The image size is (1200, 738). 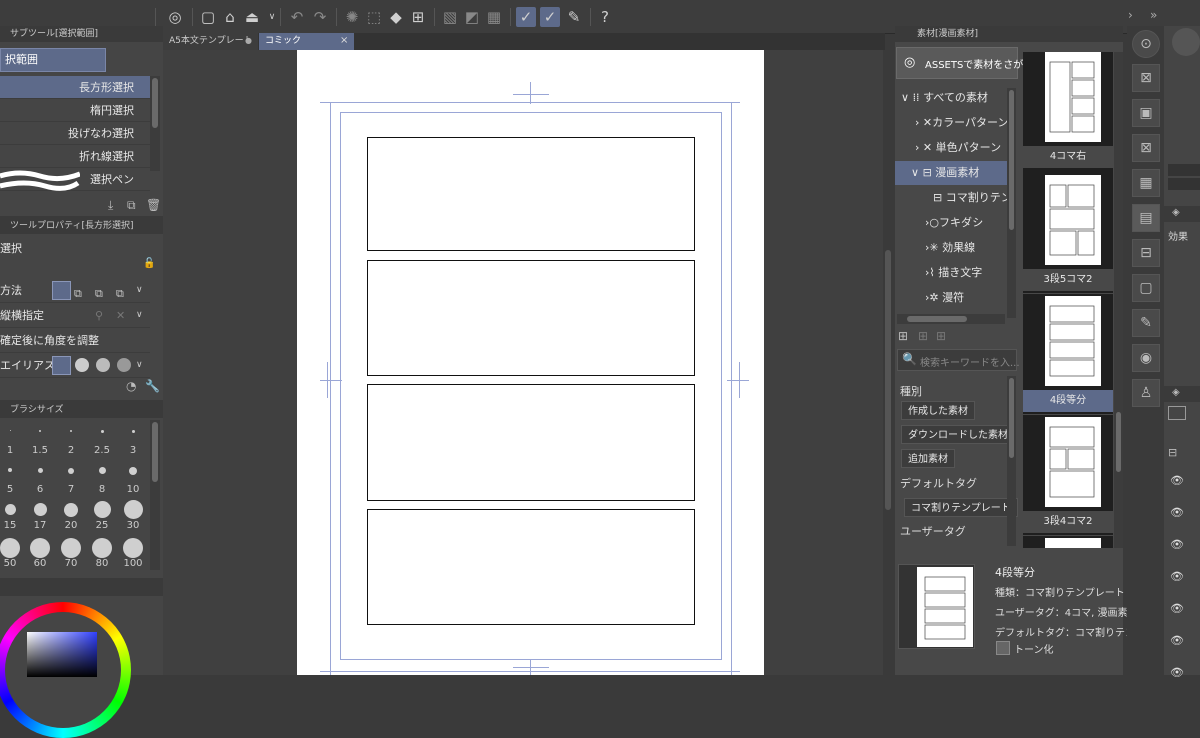 I want to click on layer-tab: ◈, so click(x=1182, y=394).